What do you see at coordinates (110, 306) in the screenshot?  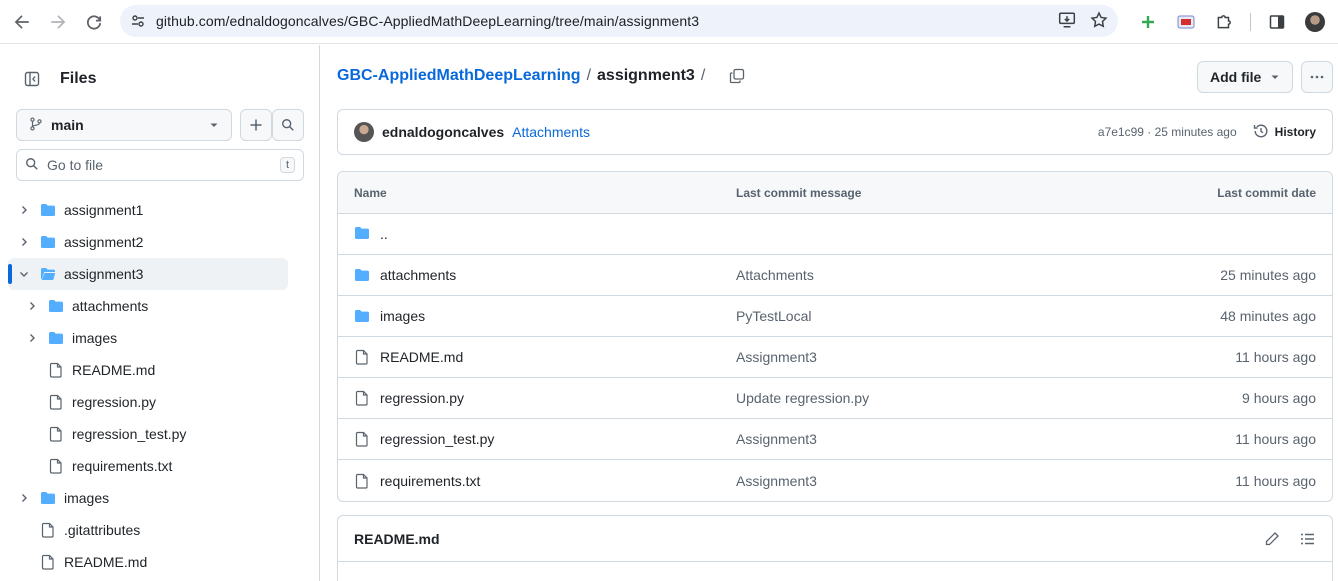 I see `tree-item-label: attachments` at bounding box center [110, 306].